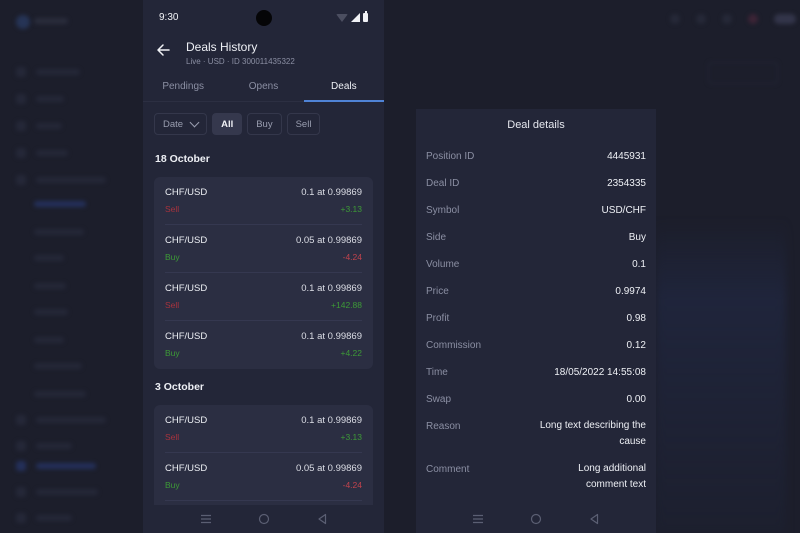 Image resolution: width=800 pixels, height=533 pixels. Describe the element at coordinates (443, 210) in the screenshot. I see `detail-label: Symbol` at that location.